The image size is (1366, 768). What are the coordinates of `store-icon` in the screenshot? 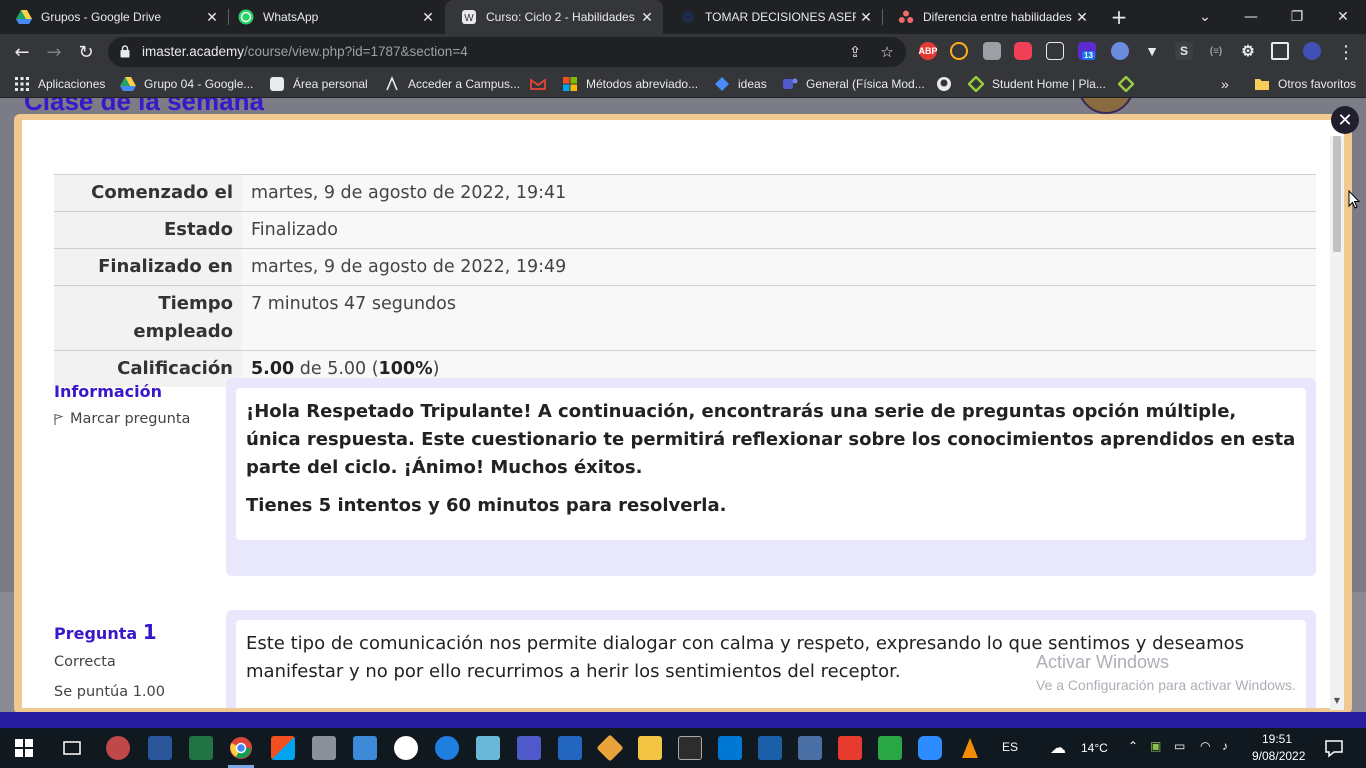 It's located at (283, 748).